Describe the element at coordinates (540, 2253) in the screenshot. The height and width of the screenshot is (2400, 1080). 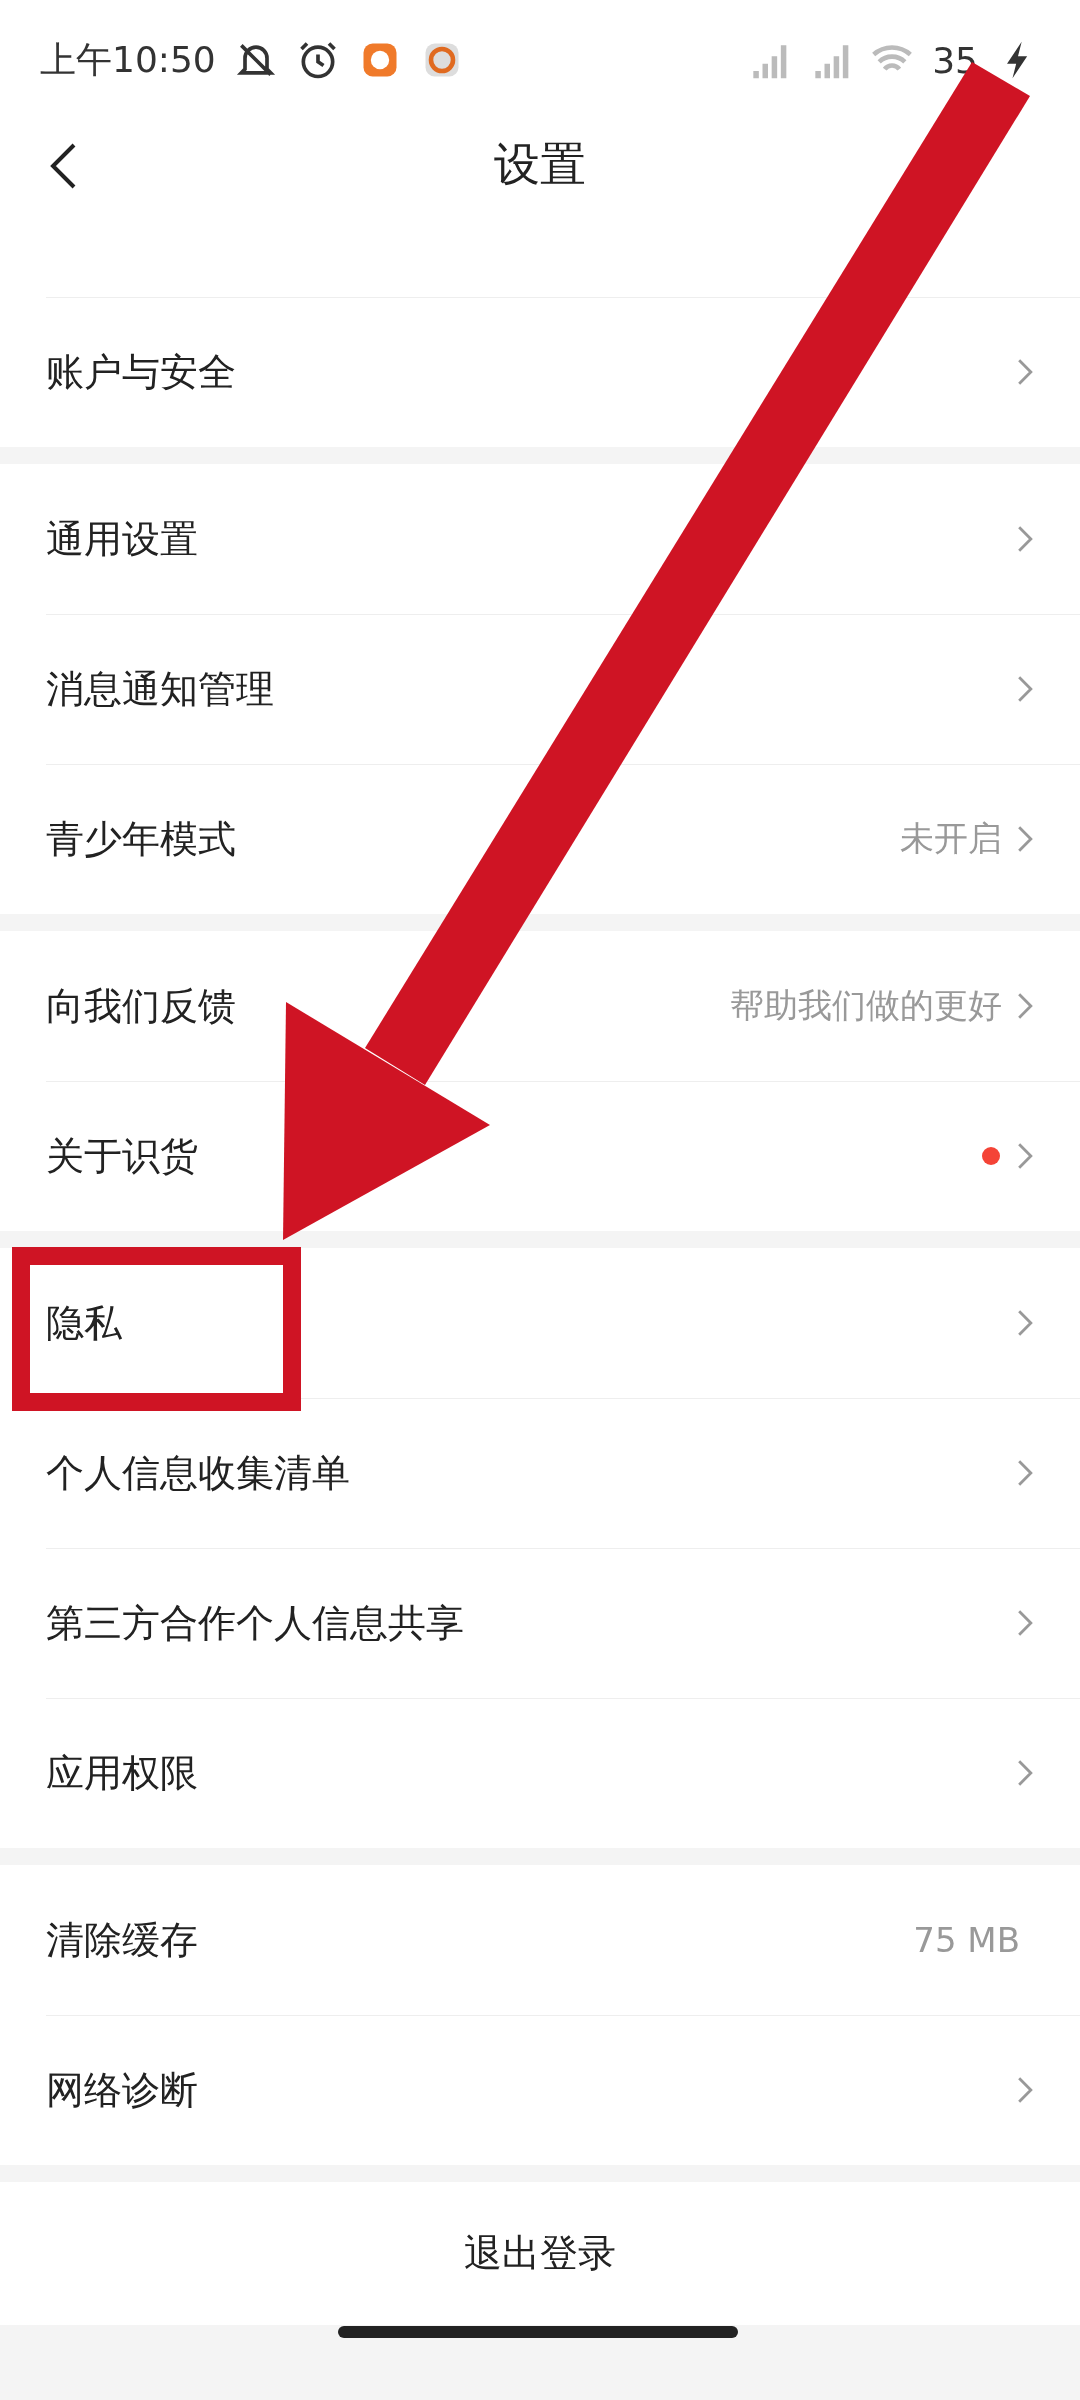
I see `logout-button: 退出登录` at that location.